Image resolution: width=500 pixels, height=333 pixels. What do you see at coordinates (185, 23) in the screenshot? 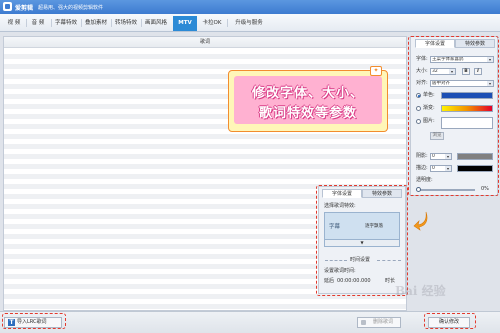
I see `menu-mtv: MTV` at bounding box center [185, 23].